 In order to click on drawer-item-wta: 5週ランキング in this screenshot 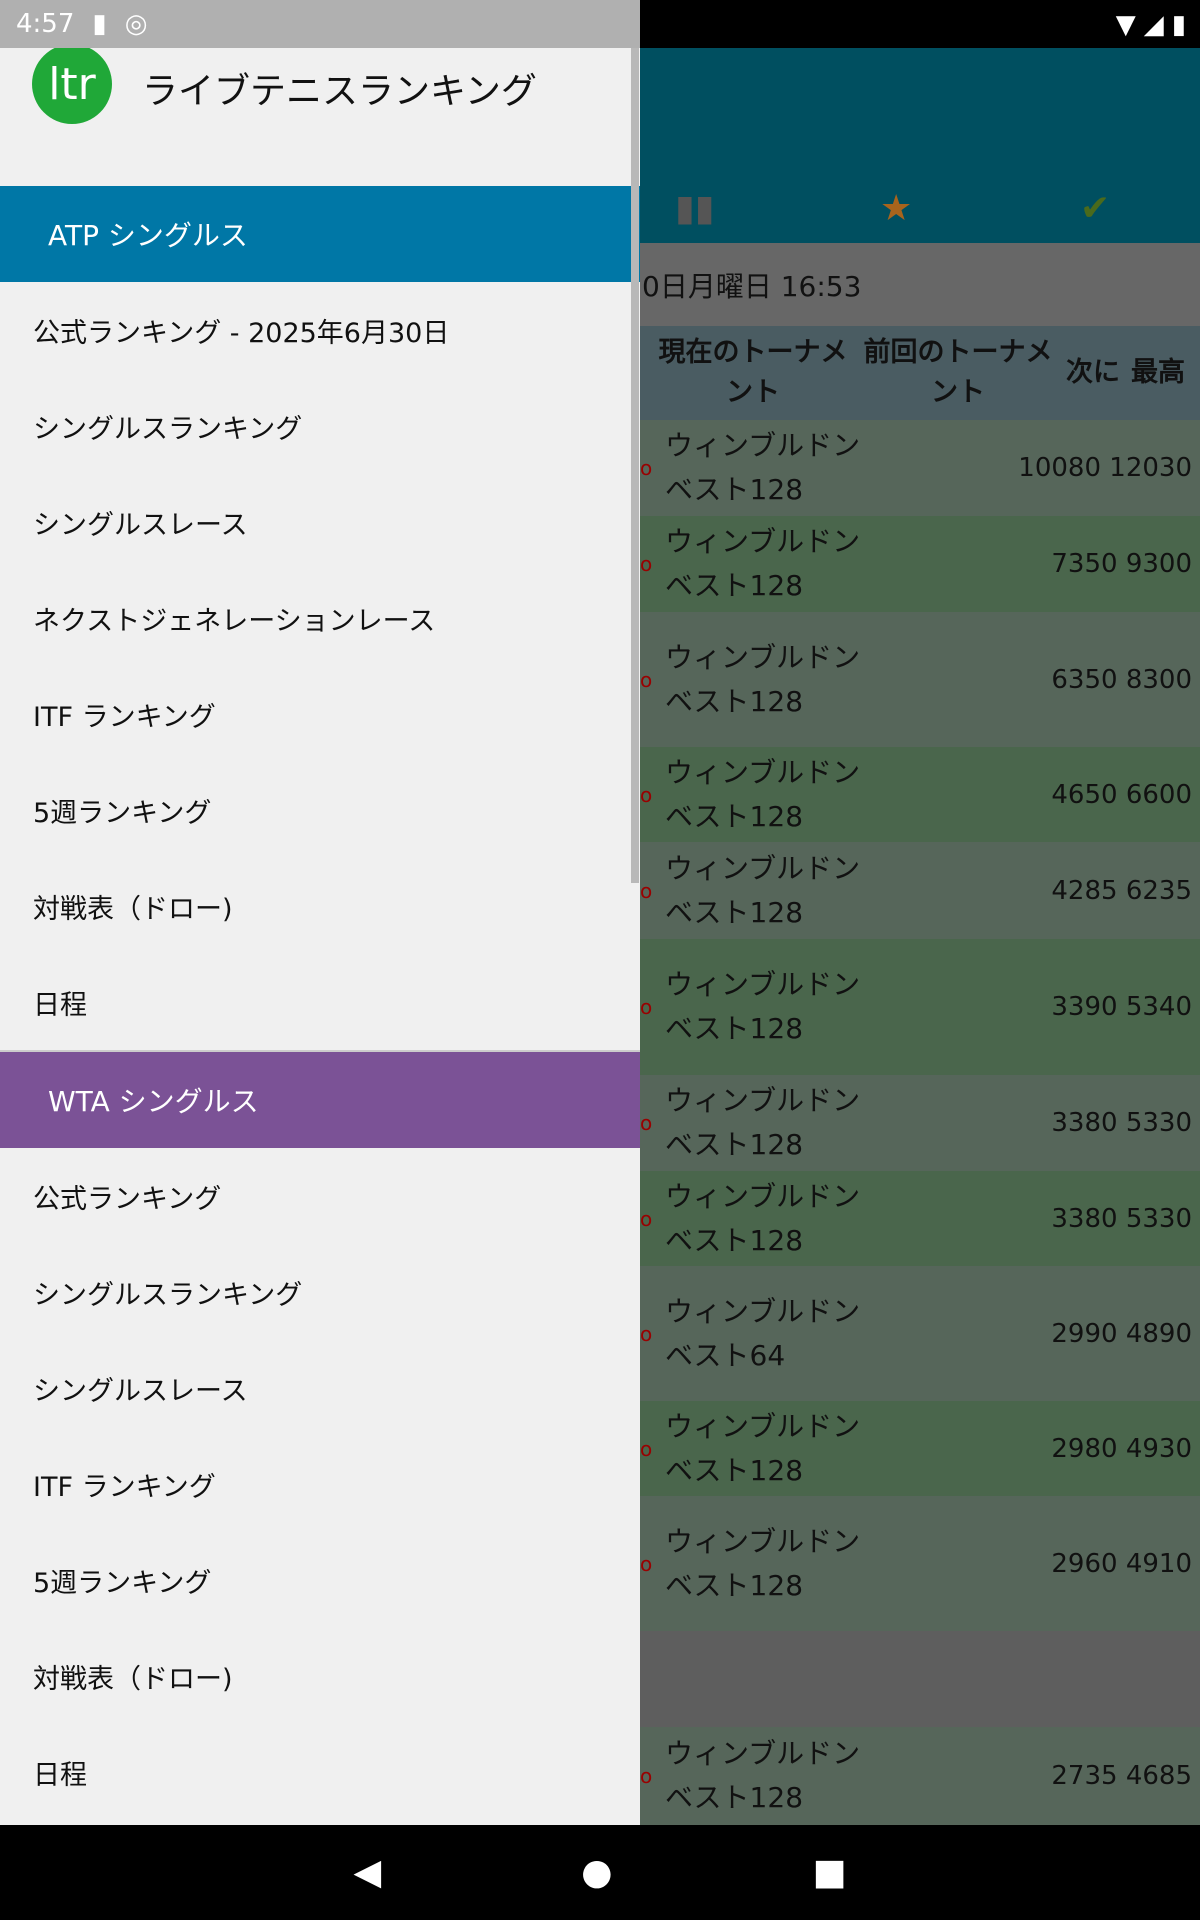, I will do `click(320, 1580)`.